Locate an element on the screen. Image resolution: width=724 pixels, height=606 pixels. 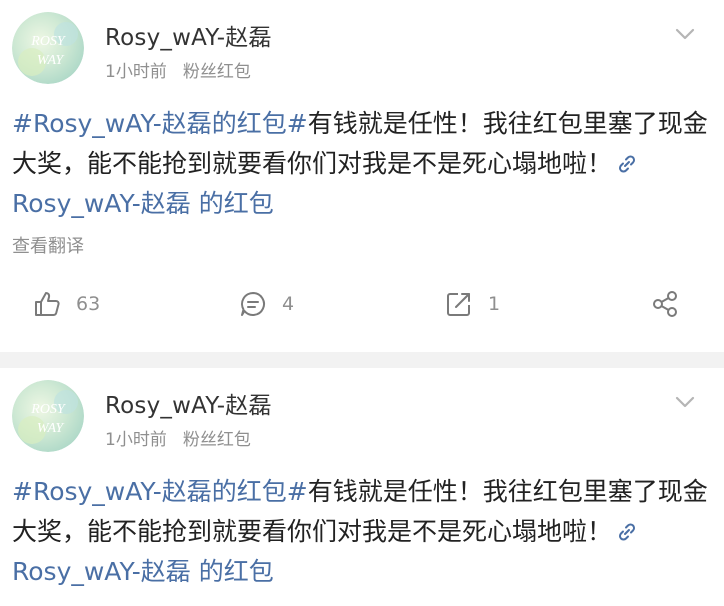
action-bar: 63 4 1 is located at coordinates (362, 304).